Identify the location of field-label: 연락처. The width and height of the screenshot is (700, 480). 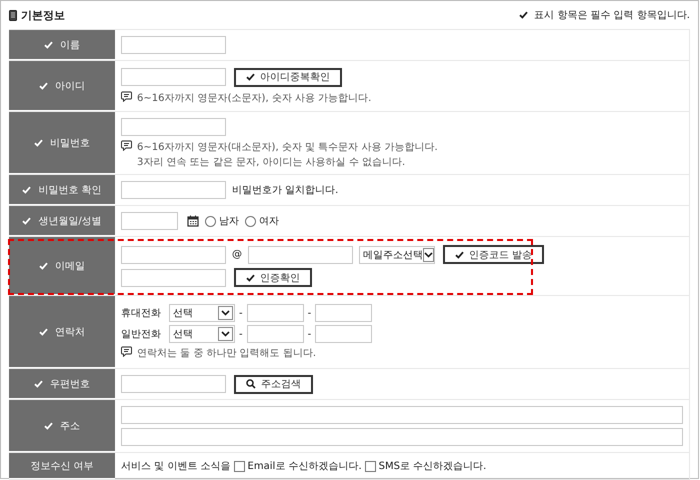
(62, 332).